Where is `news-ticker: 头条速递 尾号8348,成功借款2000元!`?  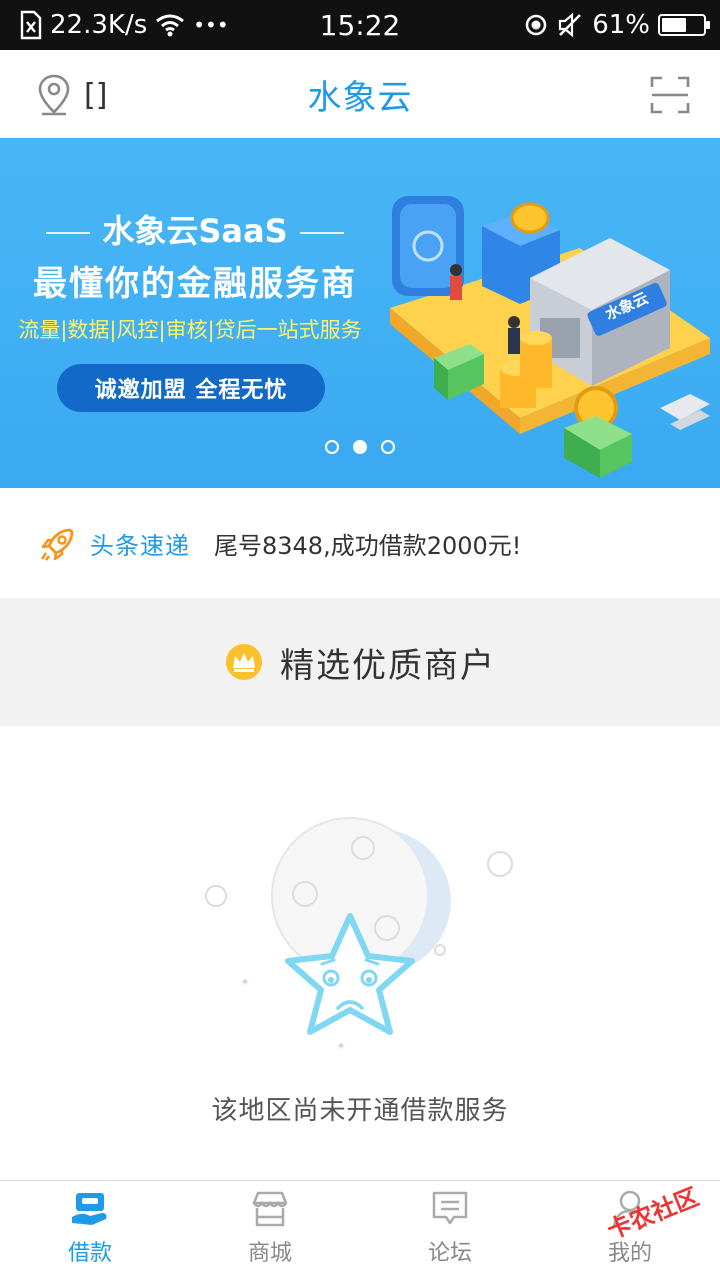 news-ticker: 头条速递 尾号8348,成功借款2000元! is located at coordinates (360, 543).